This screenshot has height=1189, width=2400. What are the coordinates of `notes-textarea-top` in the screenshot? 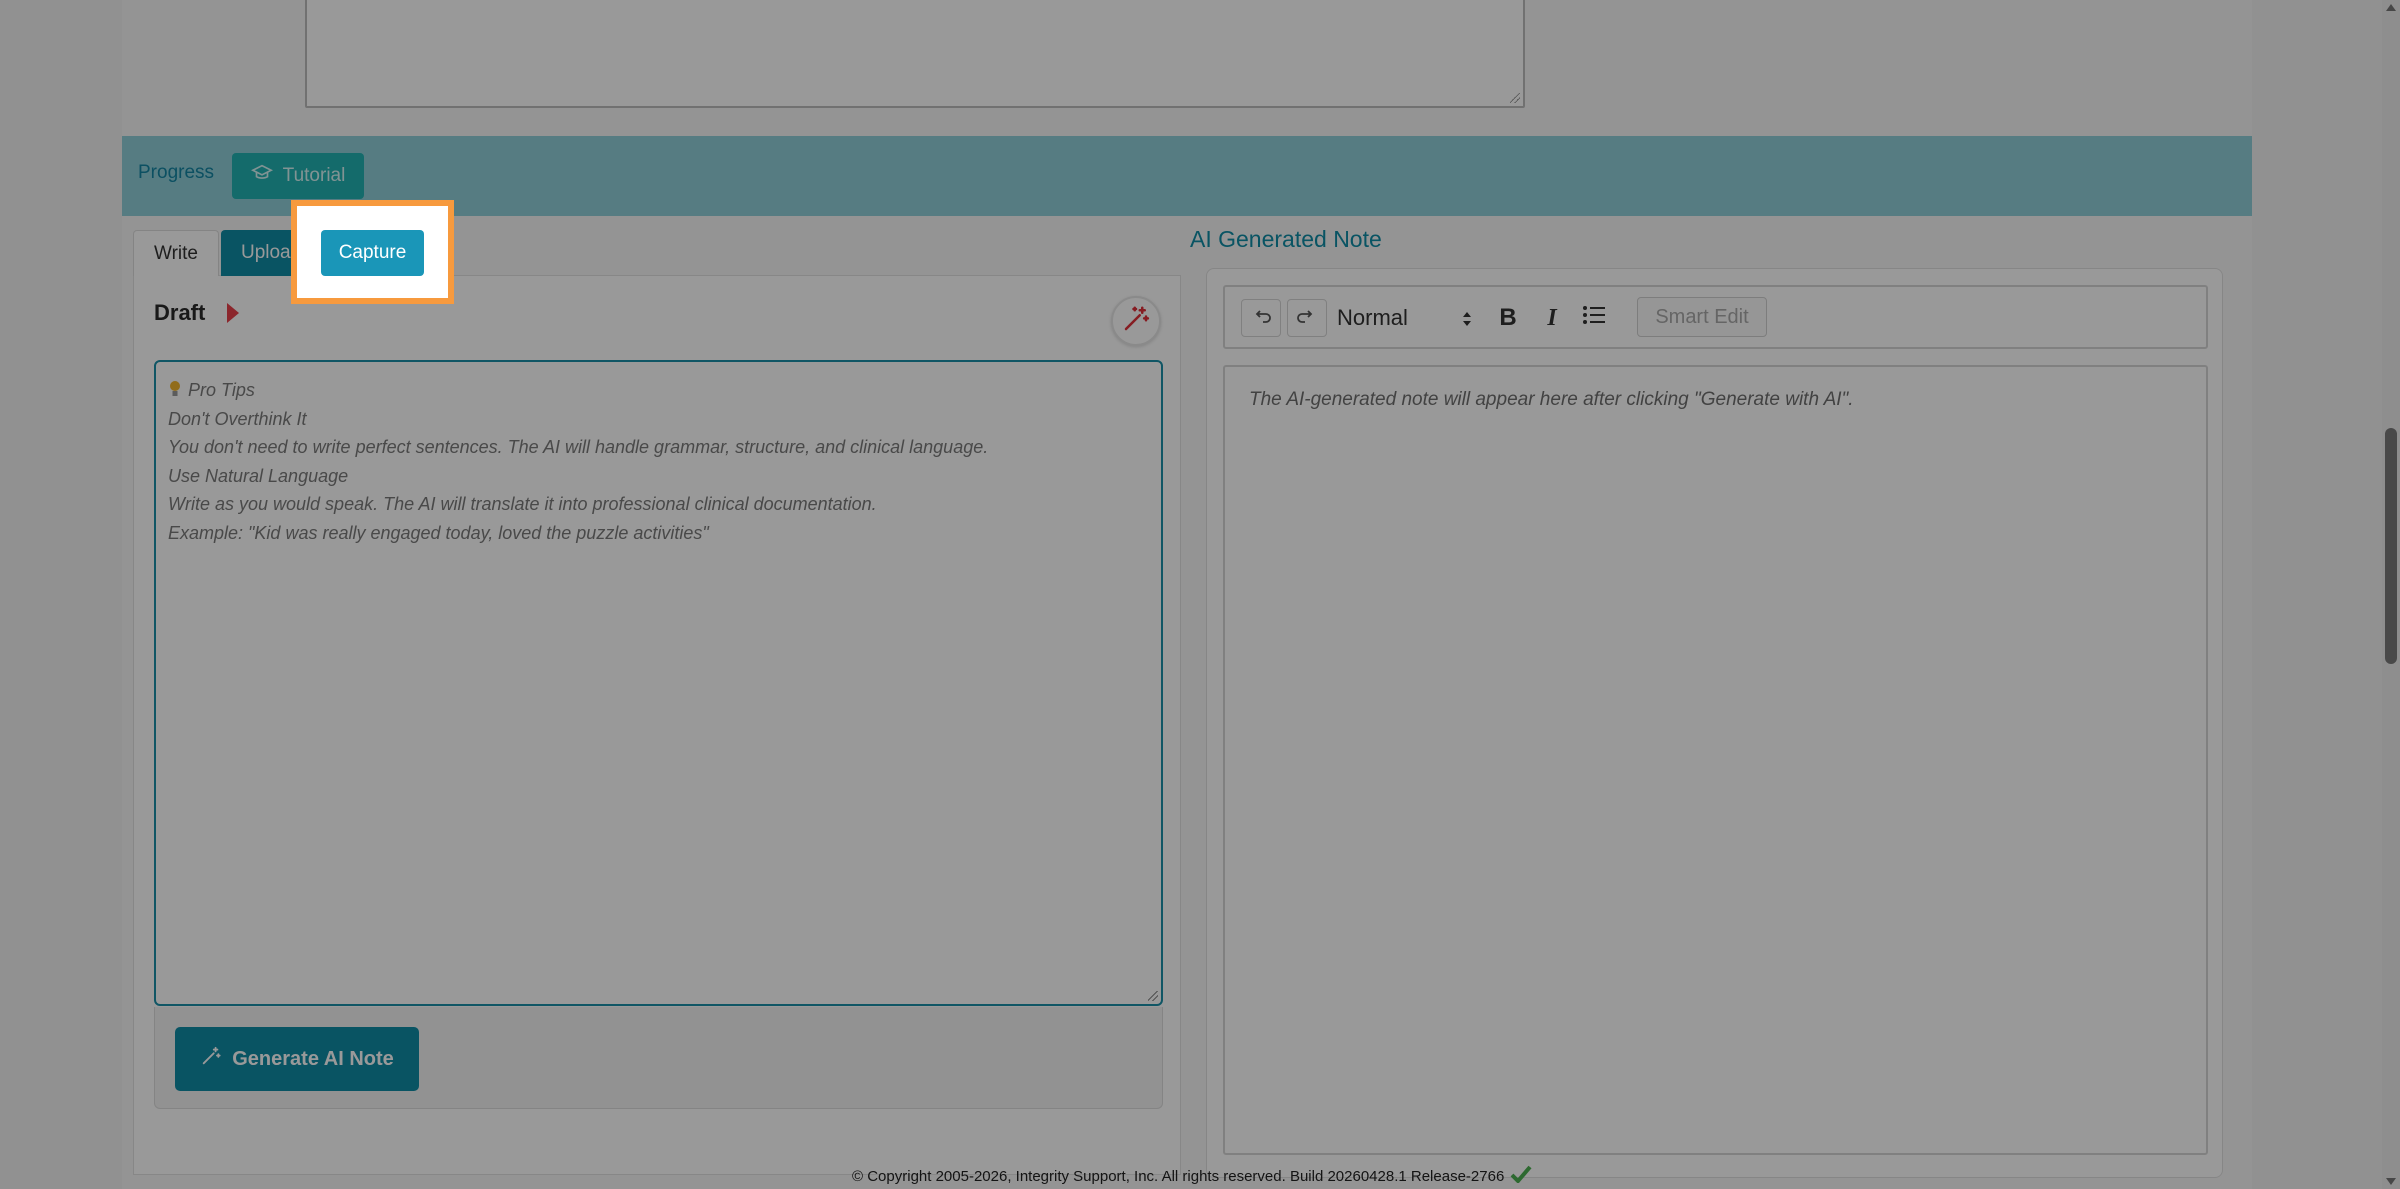 It's located at (915, 54).